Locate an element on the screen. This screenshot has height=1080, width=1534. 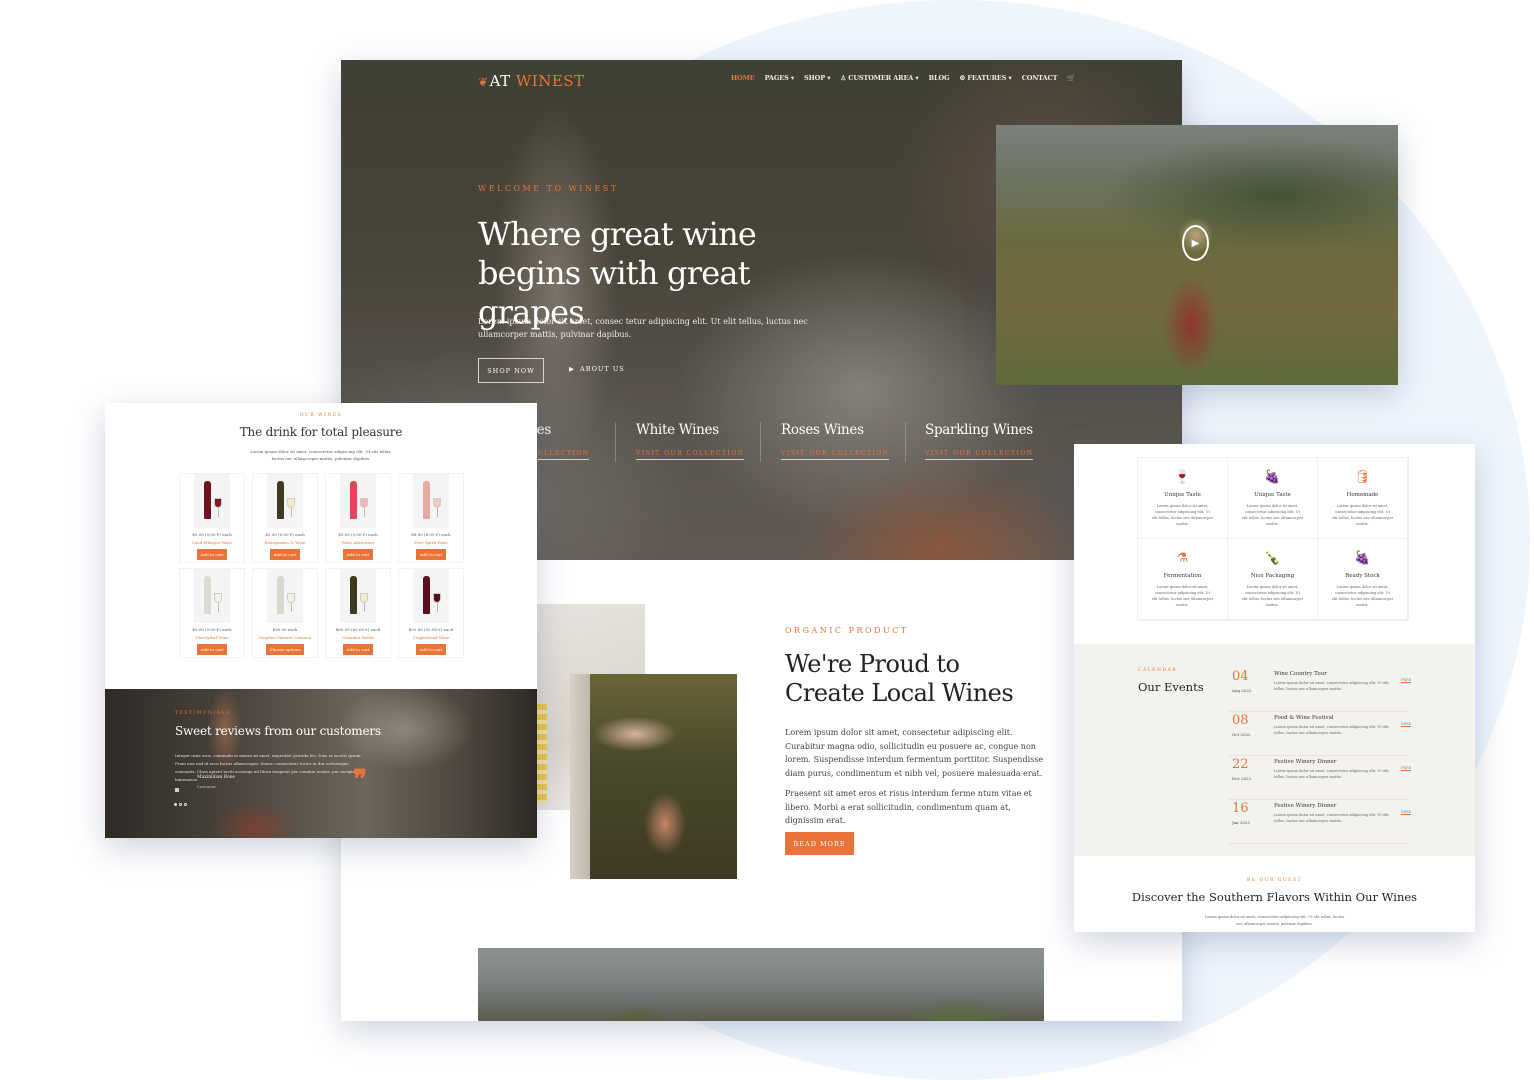
video-preview: ▶ is located at coordinates (1197, 255).